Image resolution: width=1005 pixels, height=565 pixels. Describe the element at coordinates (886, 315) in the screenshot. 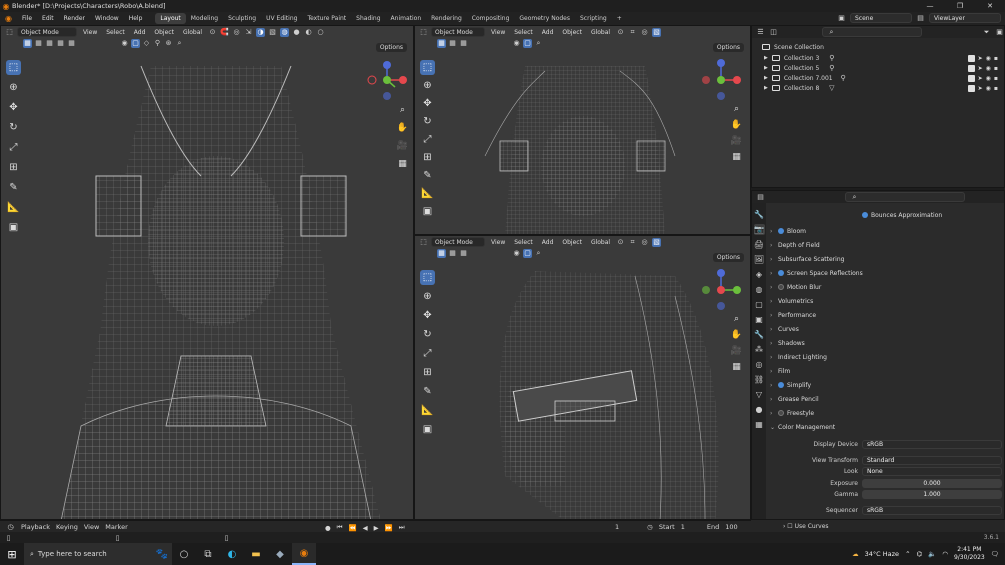

I see `panel-performance: › Performance` at that location.